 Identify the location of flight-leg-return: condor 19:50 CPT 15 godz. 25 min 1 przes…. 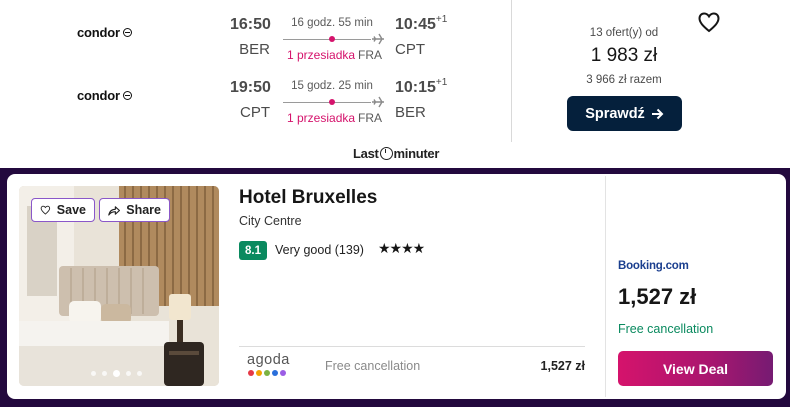
(256, 105).